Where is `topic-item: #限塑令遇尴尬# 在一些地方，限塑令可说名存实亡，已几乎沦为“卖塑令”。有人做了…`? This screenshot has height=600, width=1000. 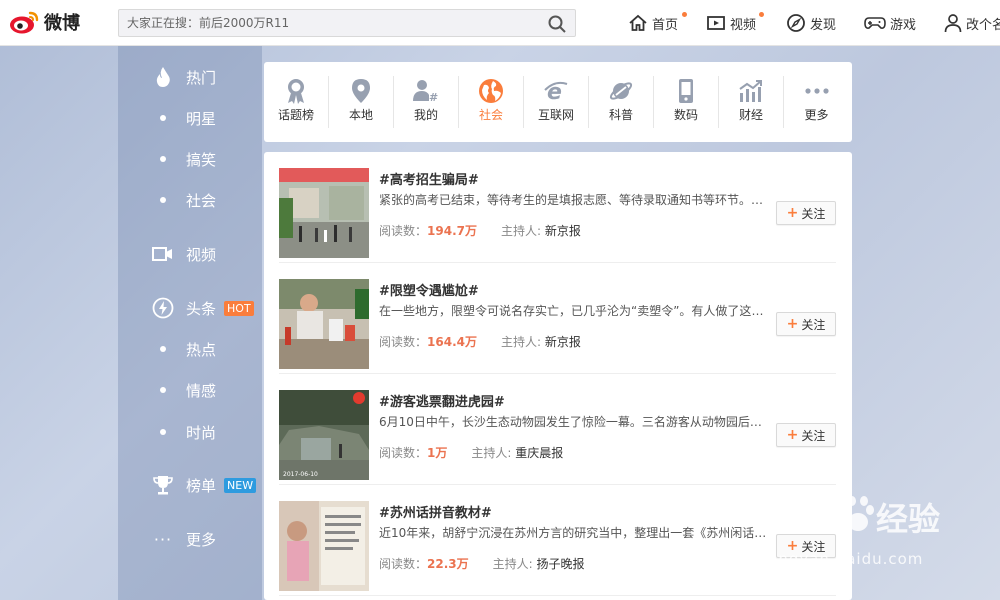
topic-item: #限塑令遇尴尬# 在一些地方，限塑令可说名存实亡，已几乎沦为“卖塑令”。有人做了… is located at coordinates (557, 318).